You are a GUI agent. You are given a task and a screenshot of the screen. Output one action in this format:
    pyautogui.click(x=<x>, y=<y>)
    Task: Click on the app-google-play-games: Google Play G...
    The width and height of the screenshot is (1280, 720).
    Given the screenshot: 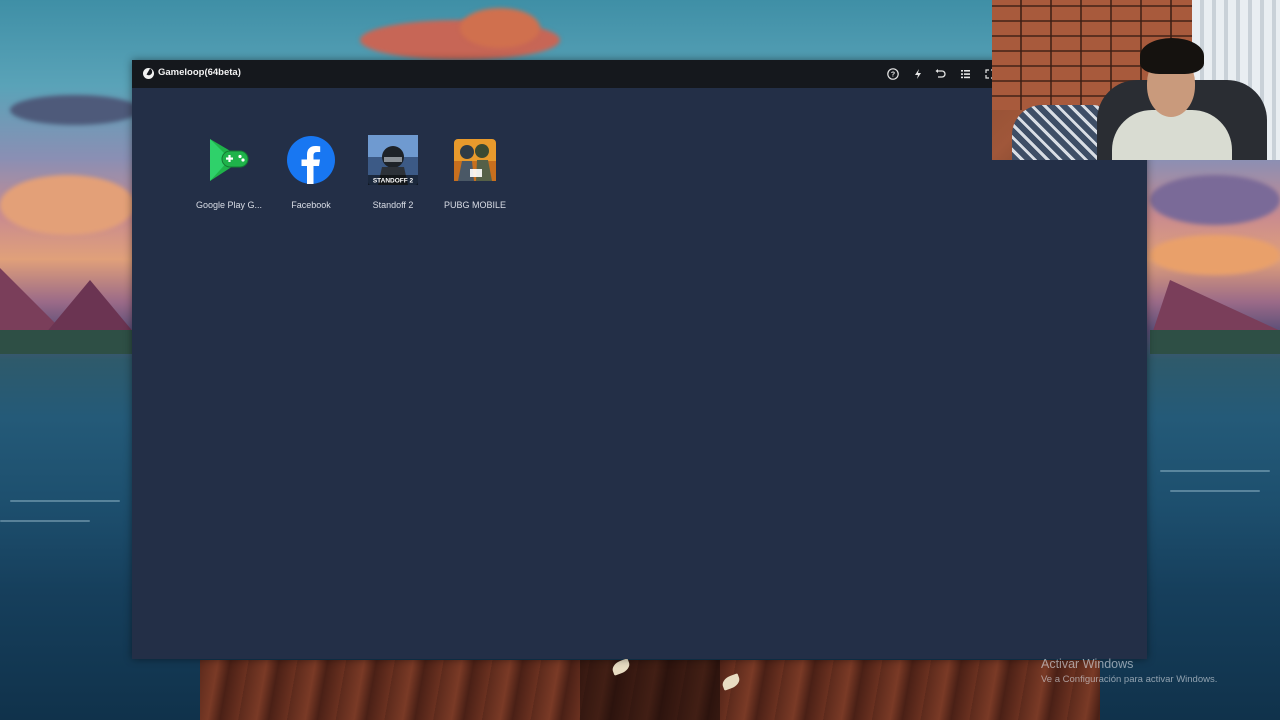 What is the action you would take?
    pyautogui.click(x=229, y=174)
    